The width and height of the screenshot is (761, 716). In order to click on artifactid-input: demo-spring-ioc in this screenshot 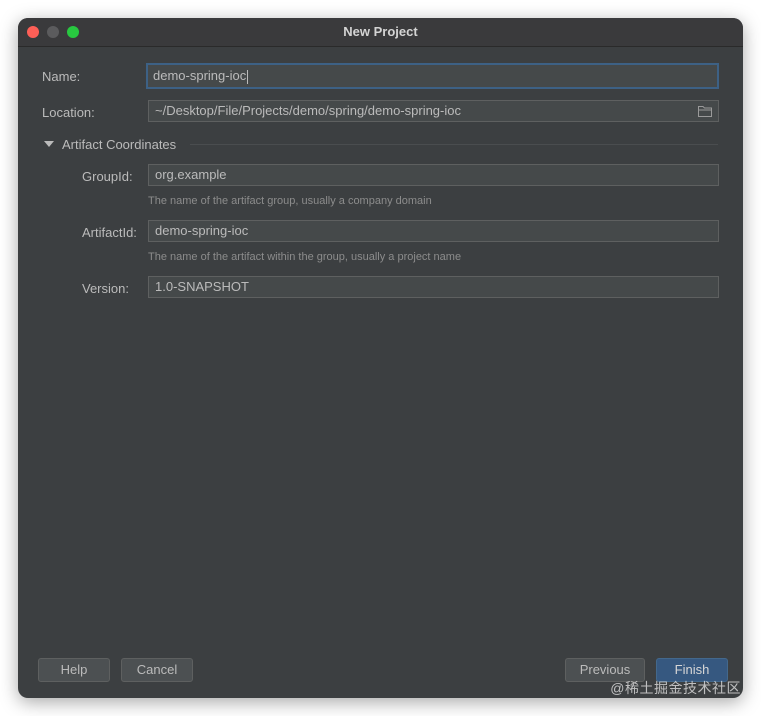, I will do `click(433, 231)`.